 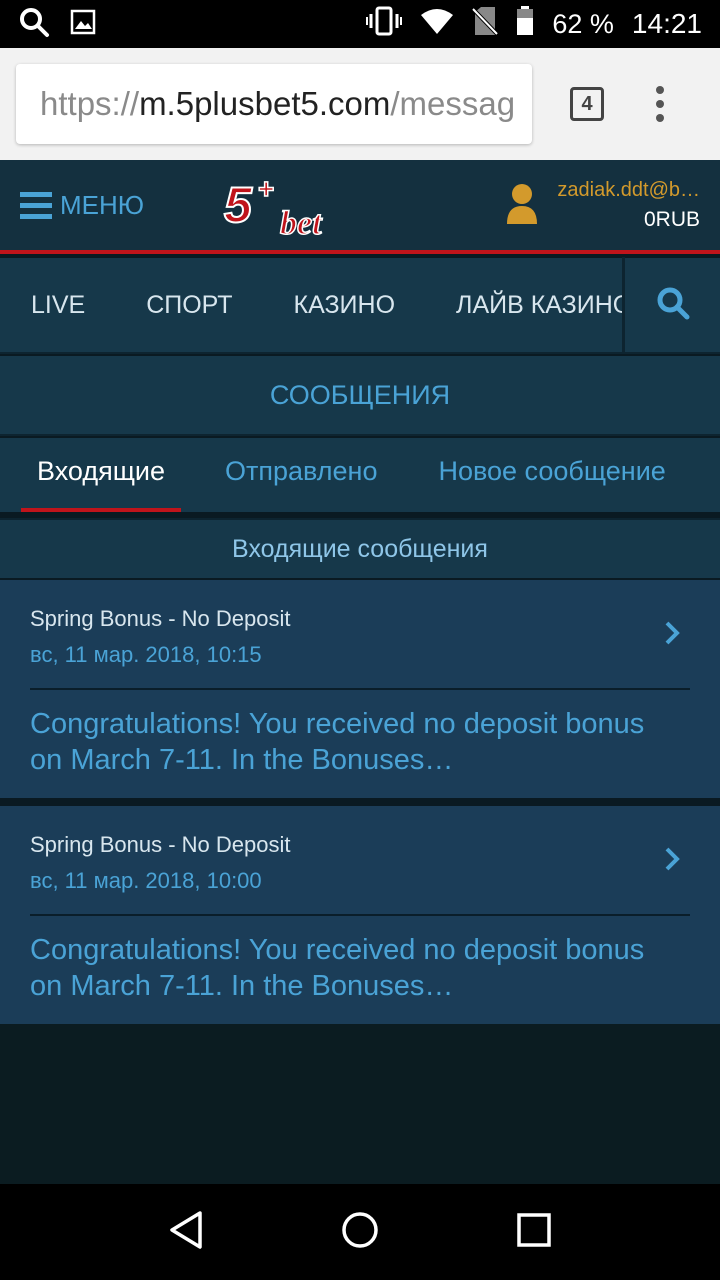 I want to click on message-tabs: Входящие Отправлено Новое сообщение, so click(x=360, y=475).